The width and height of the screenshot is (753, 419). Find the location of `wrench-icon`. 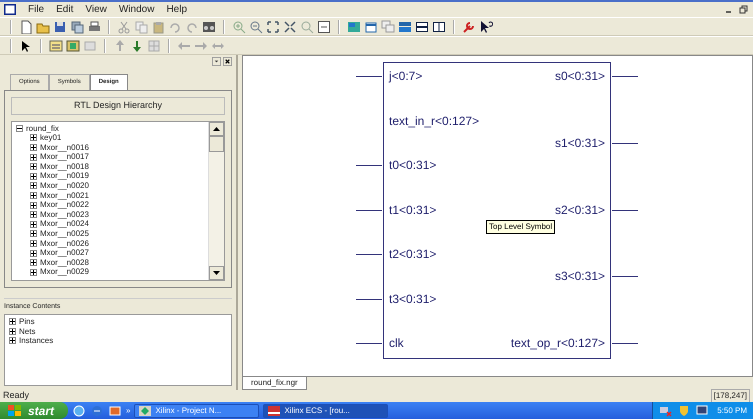

wrench-icon is located at coordinates (469, 27).